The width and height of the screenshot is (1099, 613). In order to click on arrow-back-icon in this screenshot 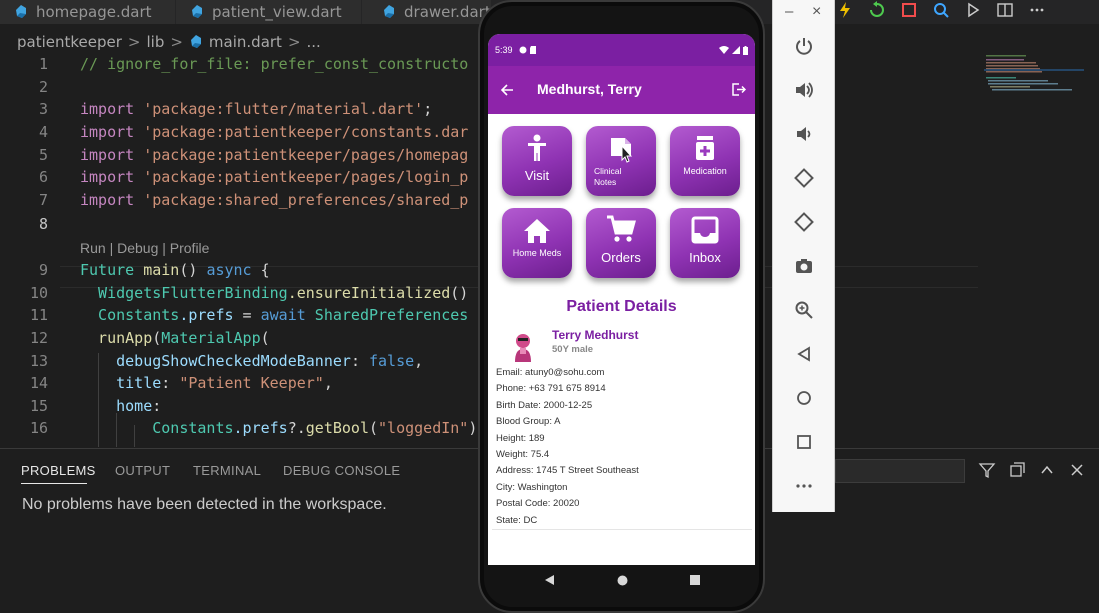, I will do `click(507, 90)`.